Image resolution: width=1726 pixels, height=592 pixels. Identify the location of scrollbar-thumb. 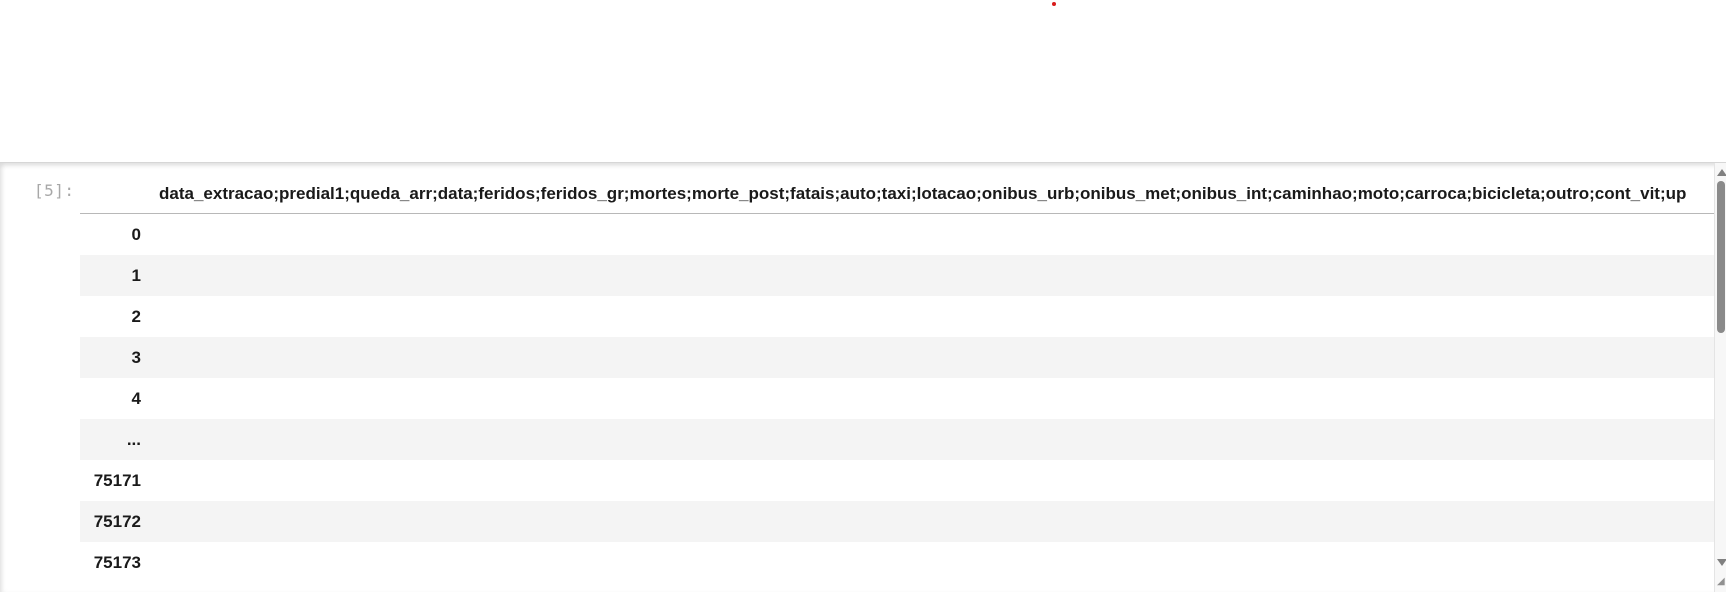
(1721, 257).